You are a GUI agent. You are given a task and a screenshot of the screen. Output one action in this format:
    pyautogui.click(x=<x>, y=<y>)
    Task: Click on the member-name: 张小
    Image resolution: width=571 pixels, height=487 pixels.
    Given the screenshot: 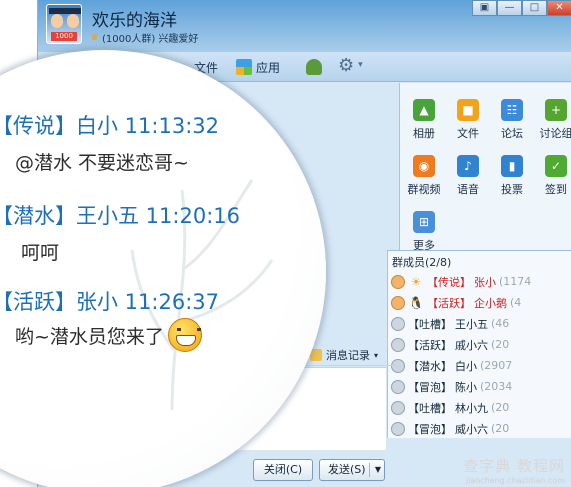 What is the action you would take?
    pyautogui.click(x=485, y=282)
    